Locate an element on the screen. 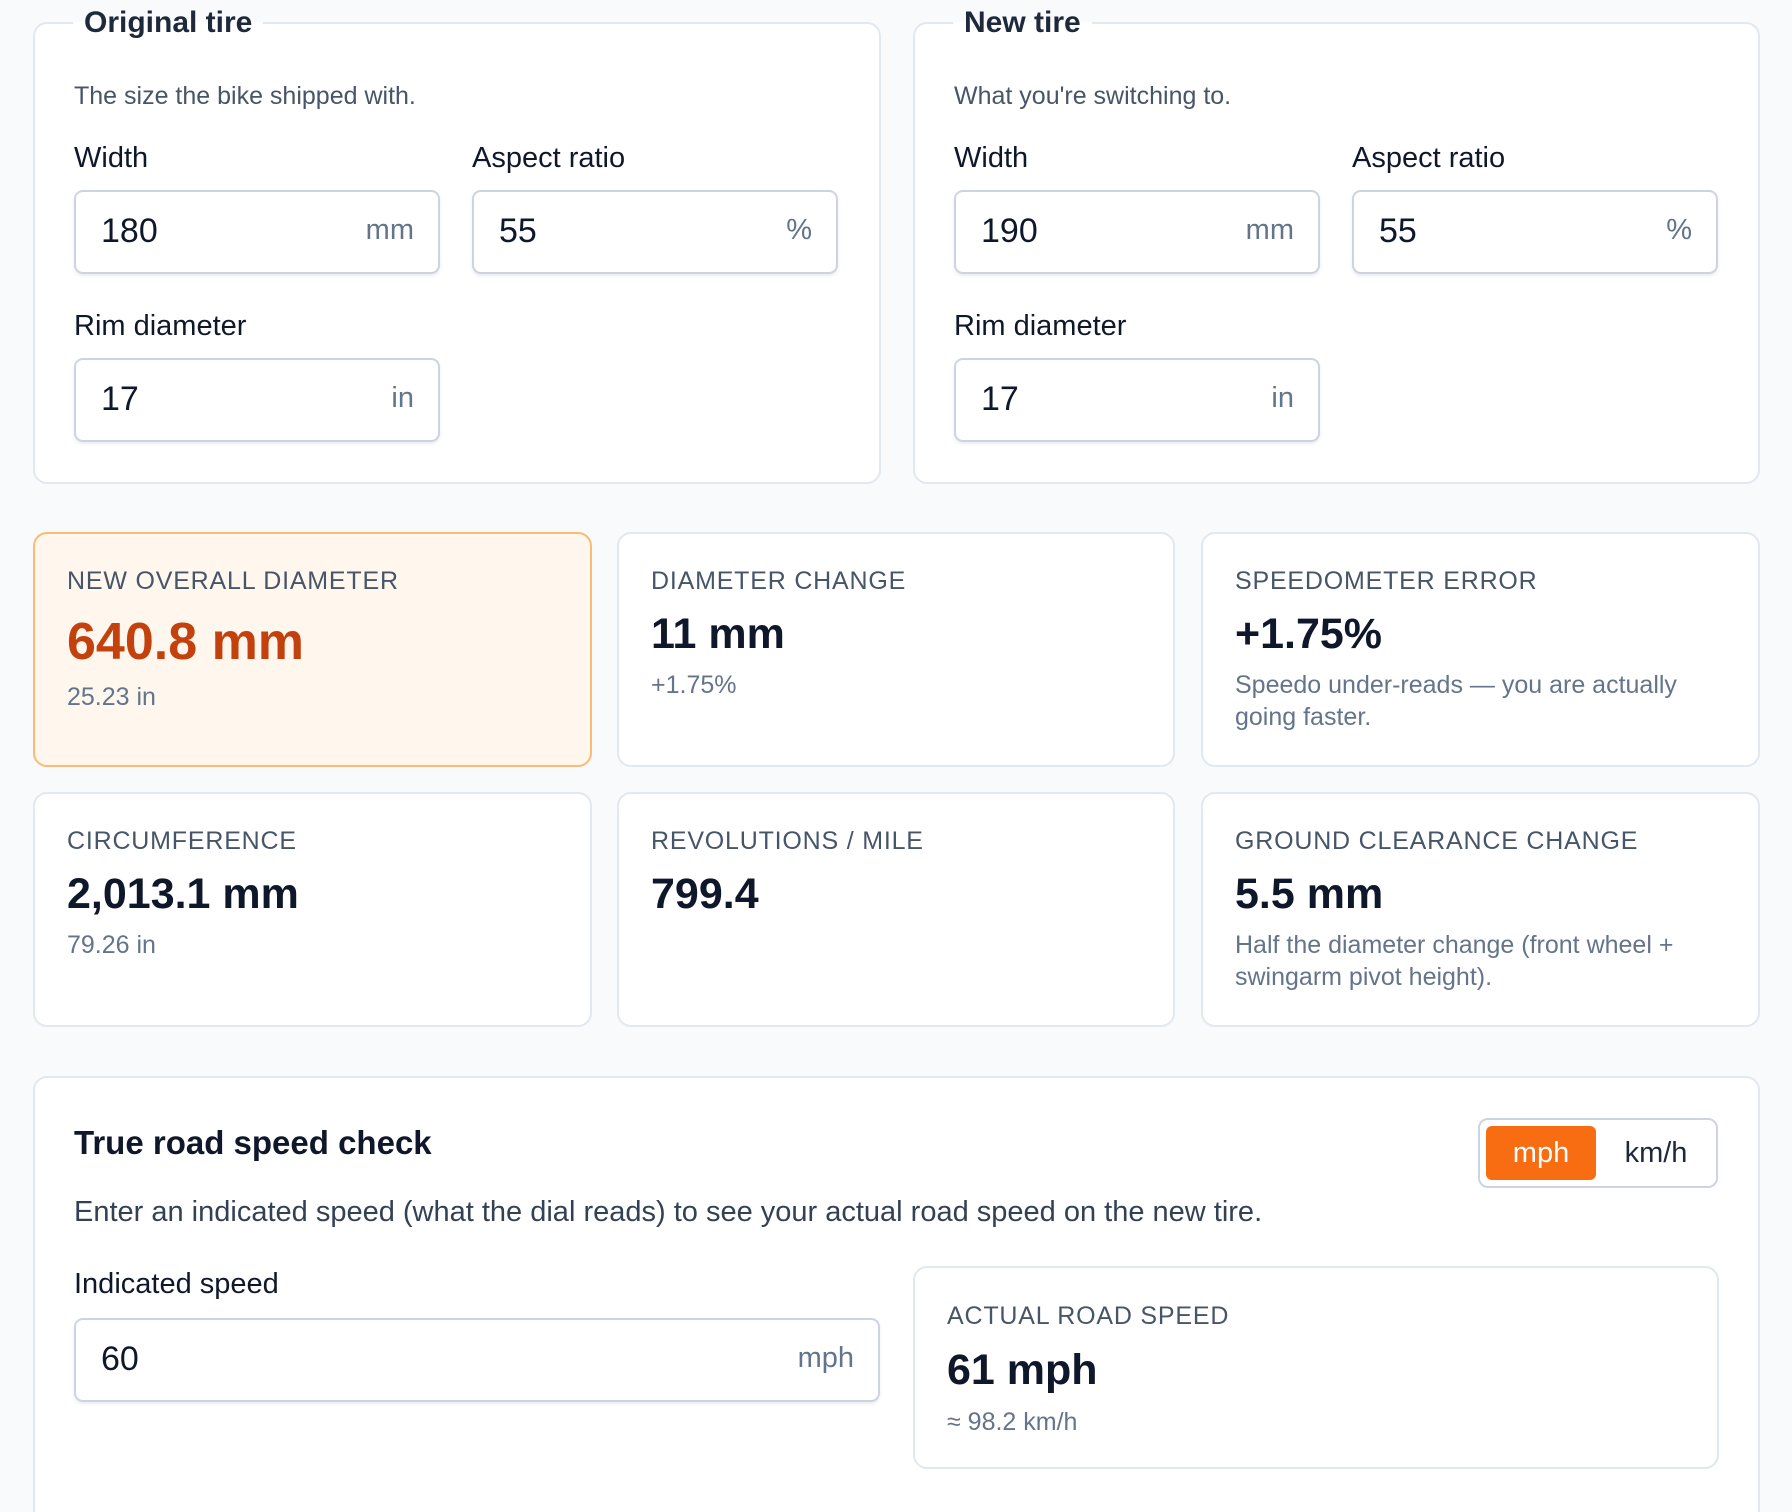 This screenshot has width=1792, height=1512. stat-value: 640.8 mm is located at coordinates (186, 642).